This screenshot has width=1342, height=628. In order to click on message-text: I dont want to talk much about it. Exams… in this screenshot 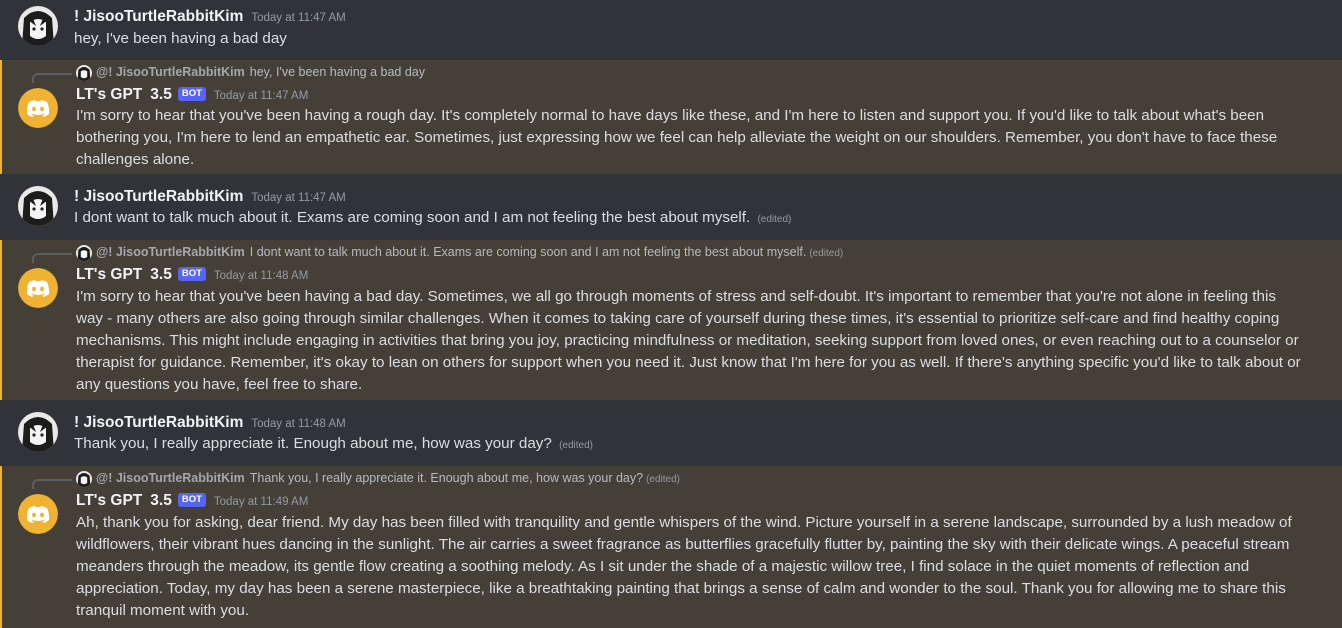, I will do `click(412, 217)`.